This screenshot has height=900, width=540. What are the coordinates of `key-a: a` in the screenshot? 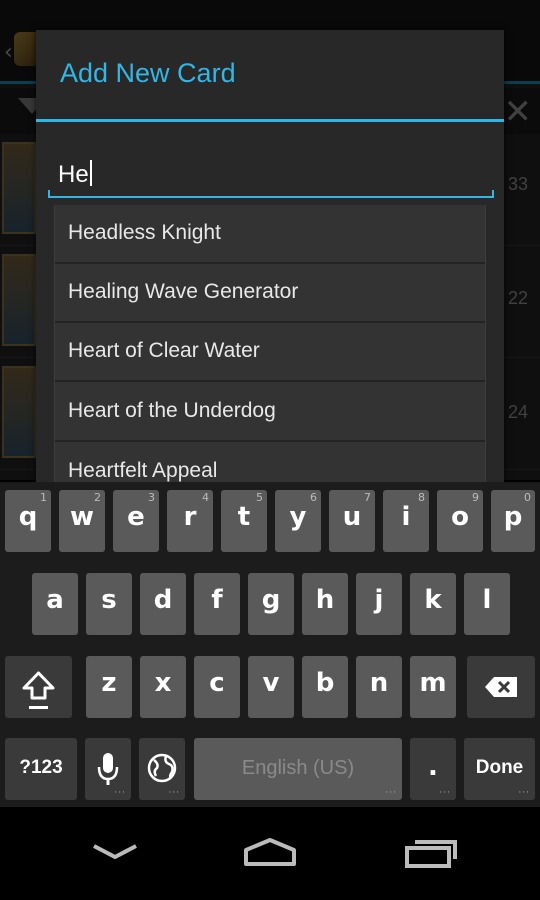 It's located at (55, 604).